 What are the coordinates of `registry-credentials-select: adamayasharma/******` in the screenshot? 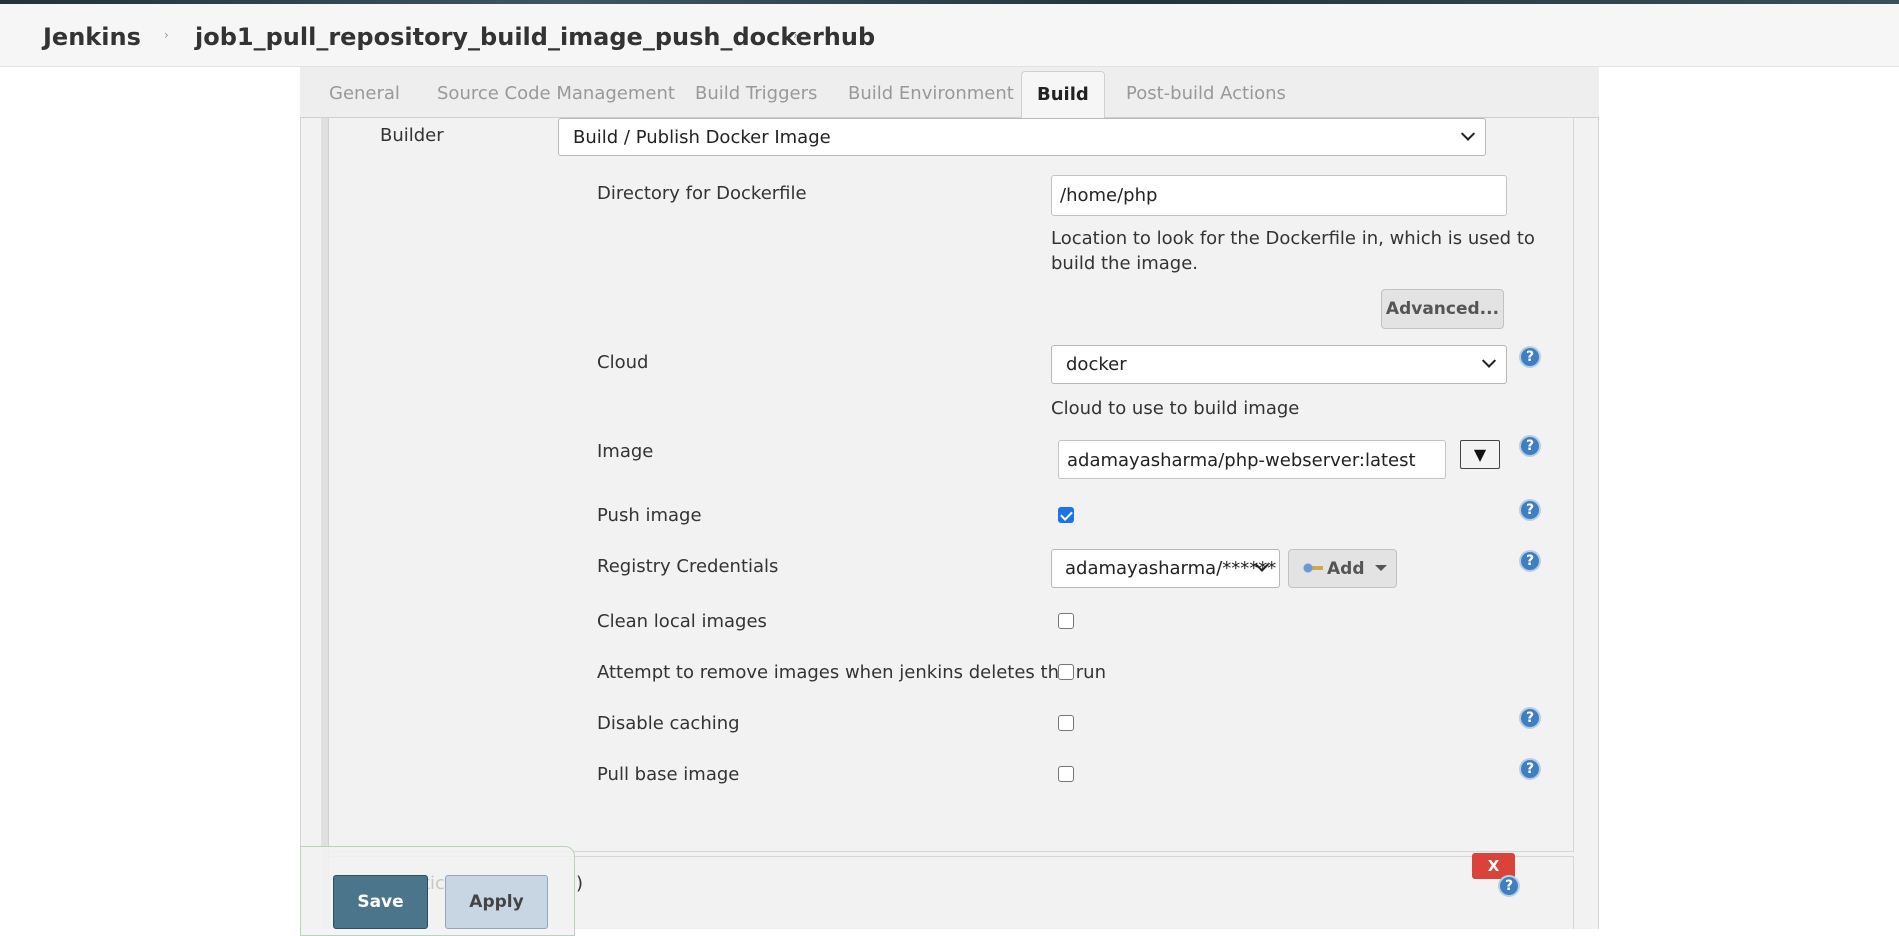 It's located at (1165, 568).